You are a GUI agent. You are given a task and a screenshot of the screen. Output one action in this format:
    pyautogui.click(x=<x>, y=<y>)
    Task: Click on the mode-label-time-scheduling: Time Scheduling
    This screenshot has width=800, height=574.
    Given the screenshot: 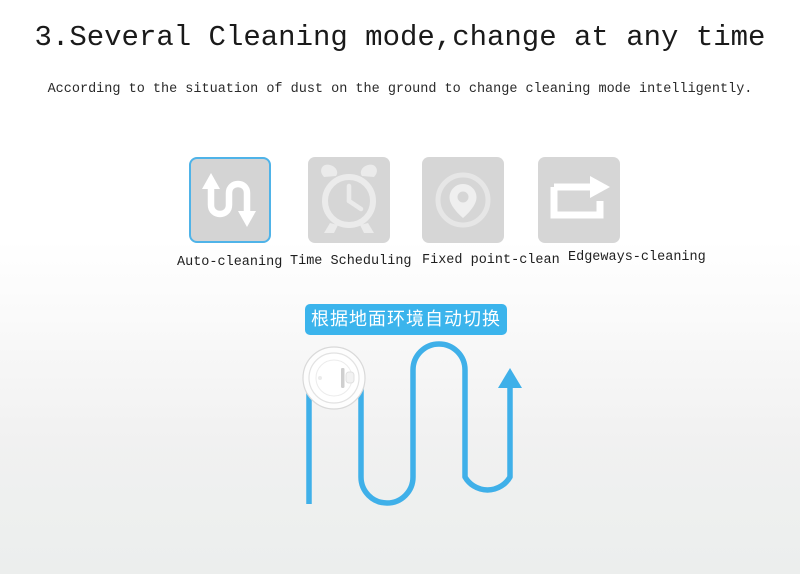 What is the action you would take?
    pyautogui.click(x=351, y=261)
    